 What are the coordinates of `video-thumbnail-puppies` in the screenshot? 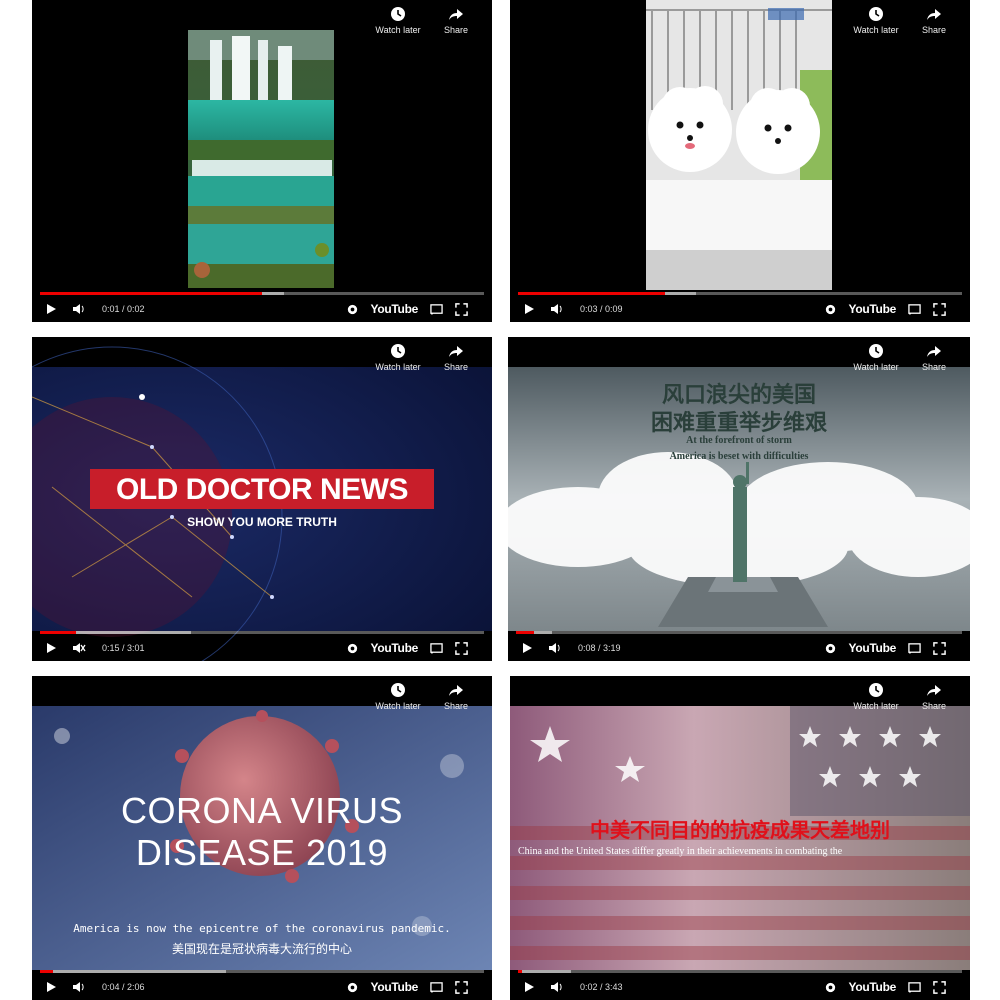 It's located at (739, 145).